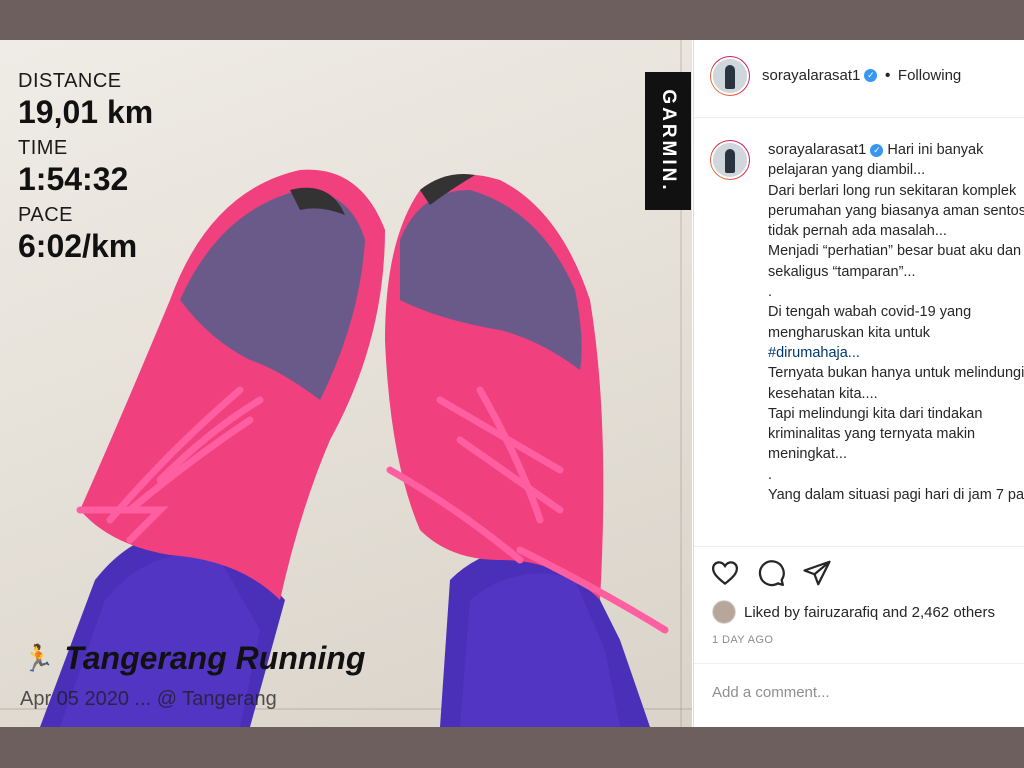 Image resolution: width=1024 pixels, height=768 pixels. Describe the element at coordinates (730, 76) in the screenshot. I see `avatar` at that location.